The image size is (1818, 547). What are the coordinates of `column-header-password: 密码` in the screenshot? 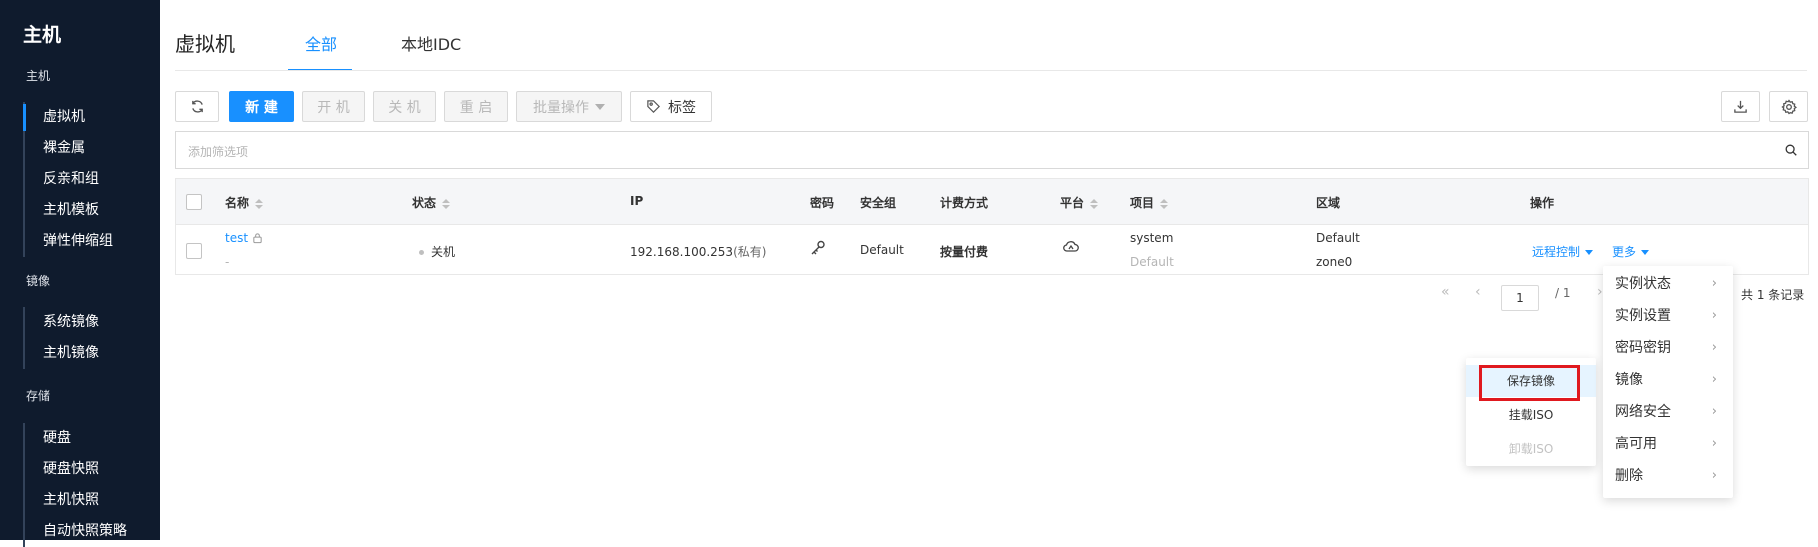 It's located at (822, 203).